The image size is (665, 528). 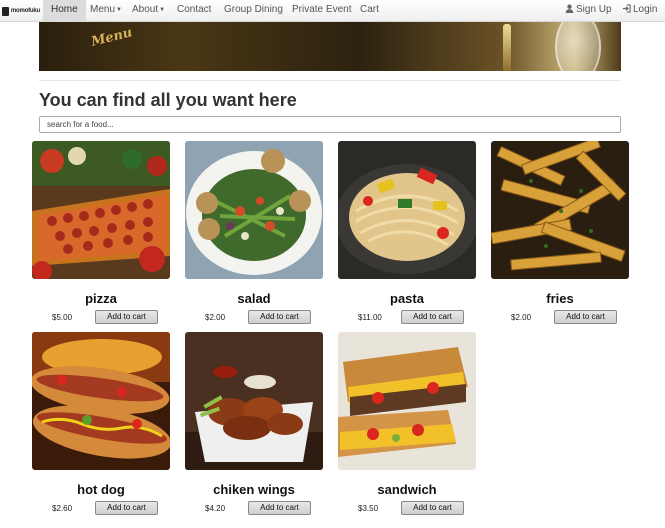 I want to click on banner-candle, so click(x=507, y=47).